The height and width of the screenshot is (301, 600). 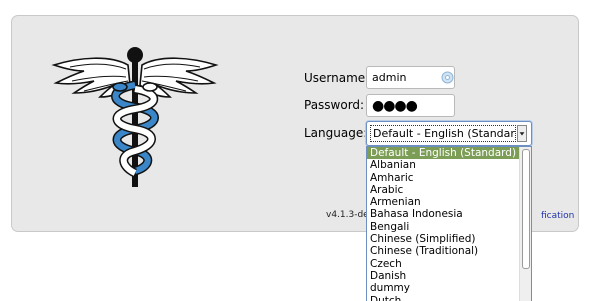 I want to click on language-option: Albanian, so click(x=444, y=165).